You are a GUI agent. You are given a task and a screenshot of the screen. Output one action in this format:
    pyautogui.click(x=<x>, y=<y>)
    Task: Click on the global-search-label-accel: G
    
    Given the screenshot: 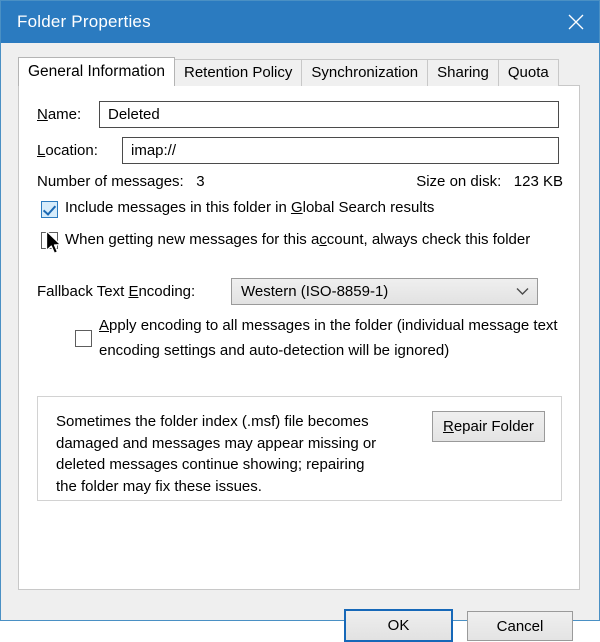 What is the action you would take?
    pyautogui.click(x=296, y=207)
    